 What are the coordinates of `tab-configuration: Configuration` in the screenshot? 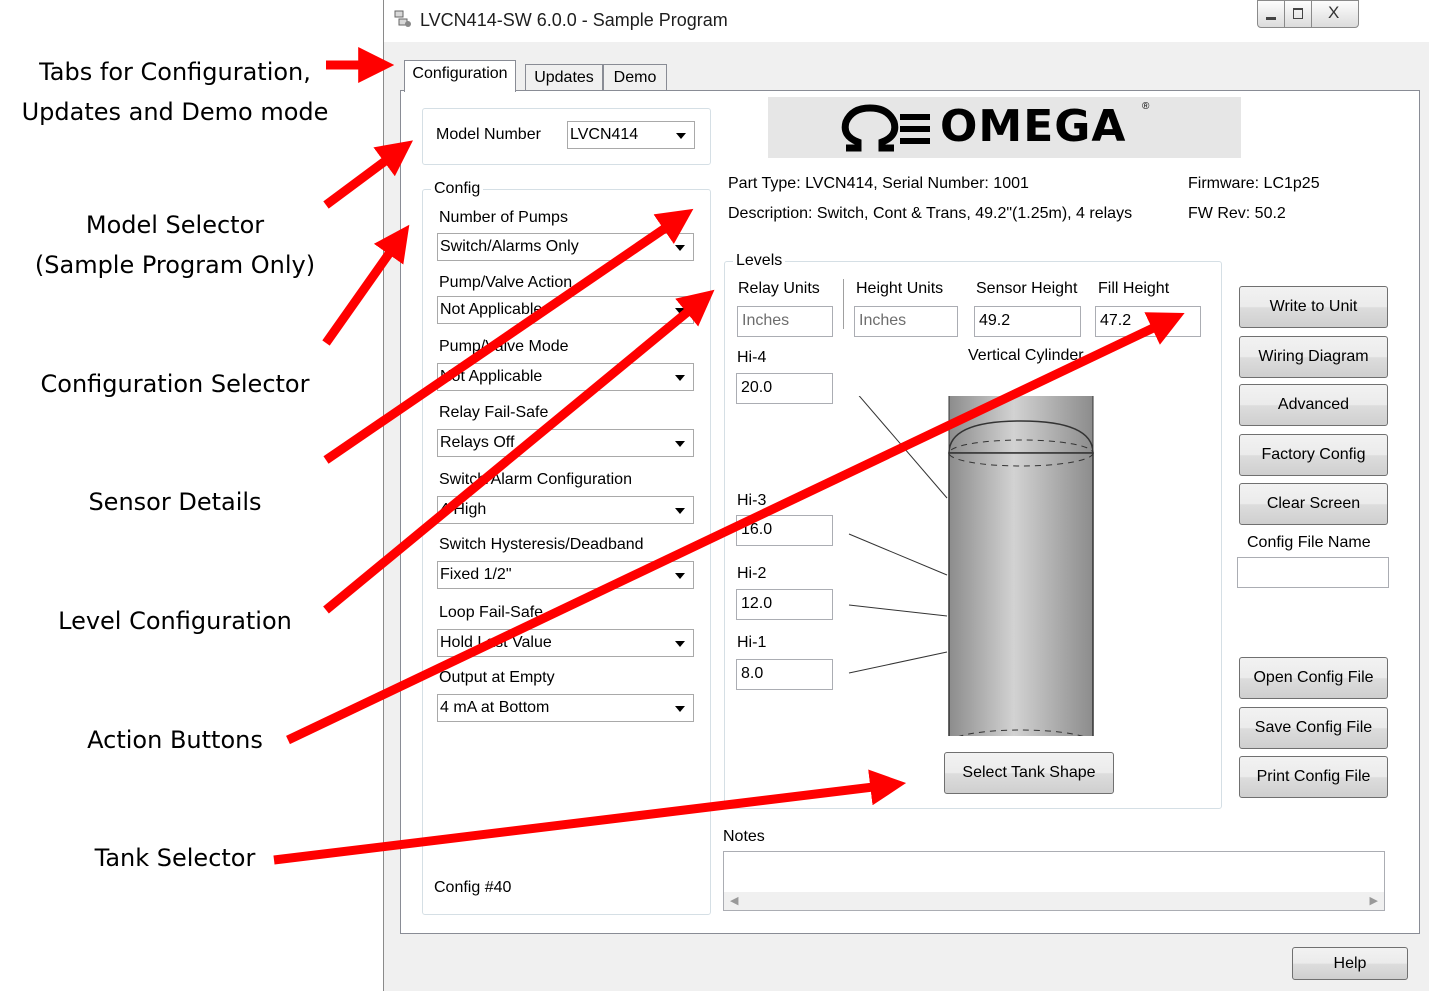 It's located at (460, 76).